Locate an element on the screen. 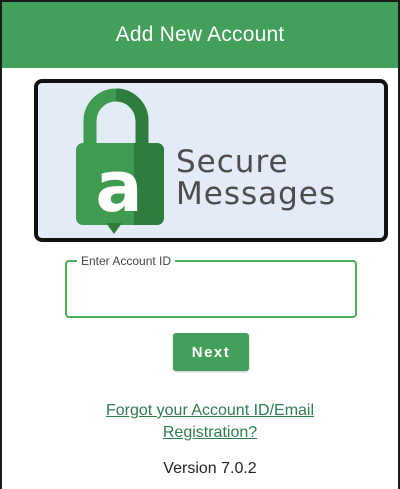  logo-letter: a is located at coordinates (118, 187).